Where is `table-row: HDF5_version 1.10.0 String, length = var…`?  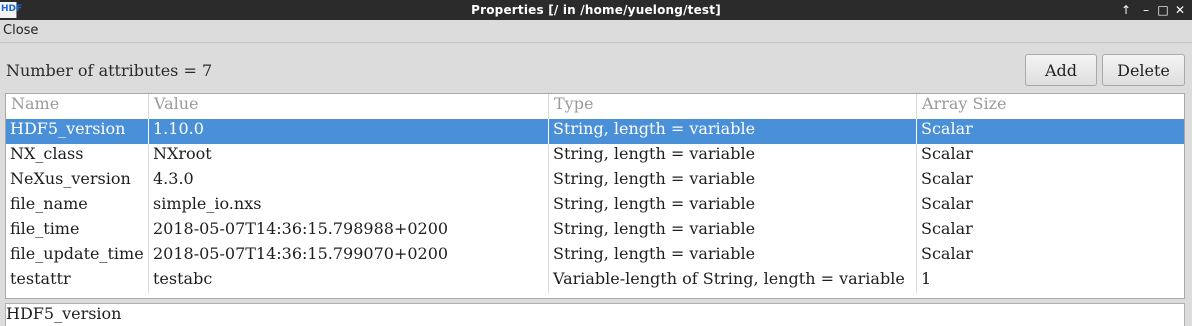 table-row: HDF5_version 1.10.0 String, length = var… is located at coordinates (595, 131).